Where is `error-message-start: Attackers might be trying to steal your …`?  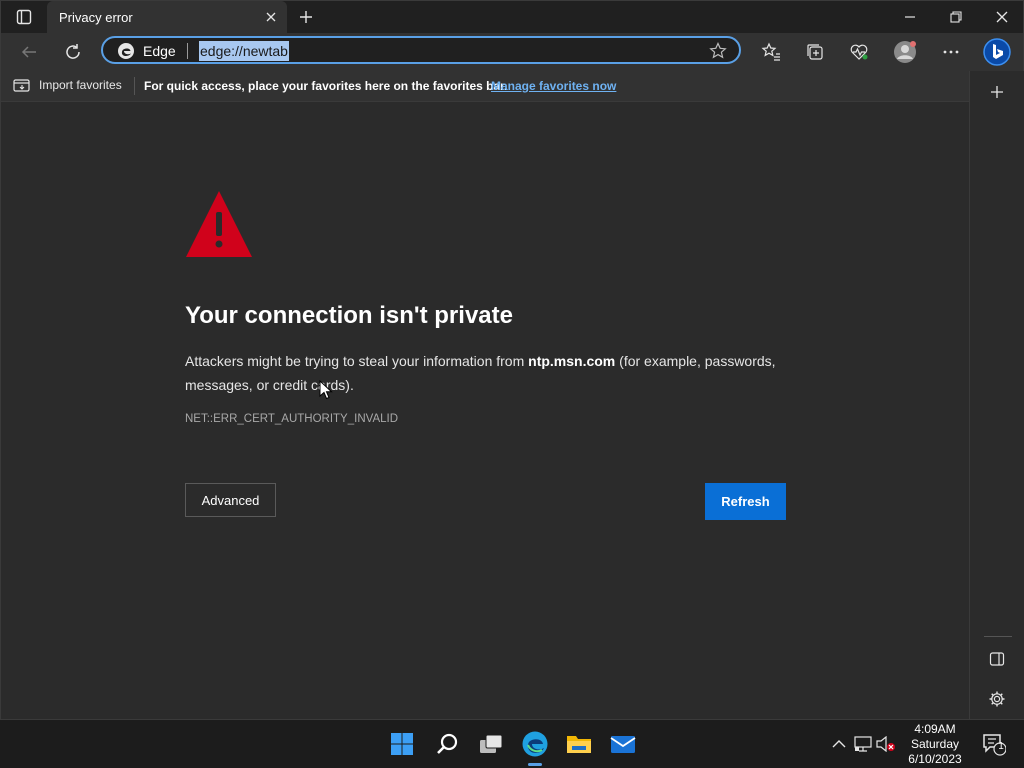 error-message-start: Attackers might be trying to steal your … is located at coordinates (357, 361).